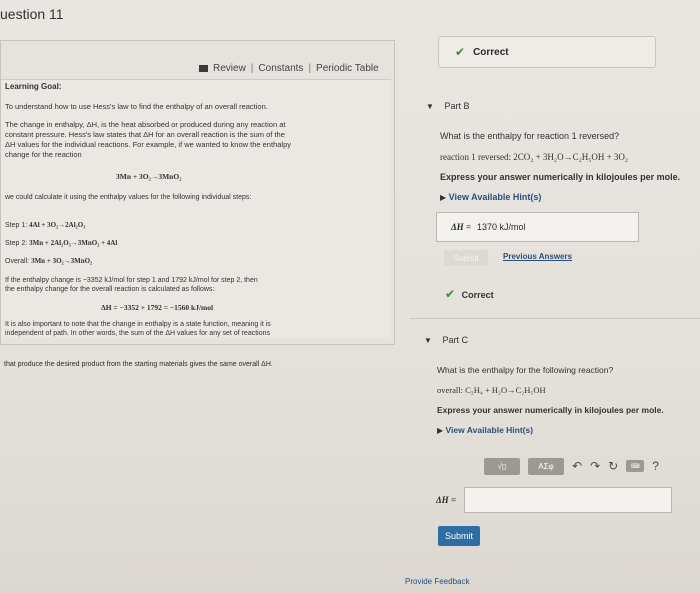  I want to click on part-b-correct: ✔ Correct, so click(469, 294).